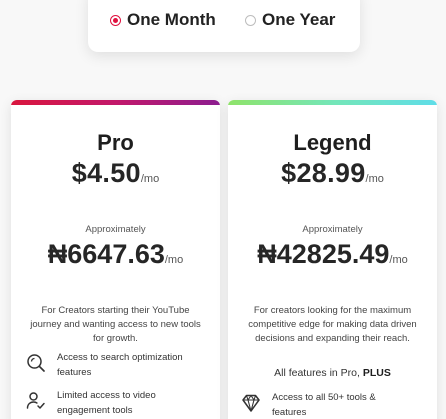 This screenshot has width=446, height=419. I want to click on local-price: ₦42825.49/mo, so click(332, 254).